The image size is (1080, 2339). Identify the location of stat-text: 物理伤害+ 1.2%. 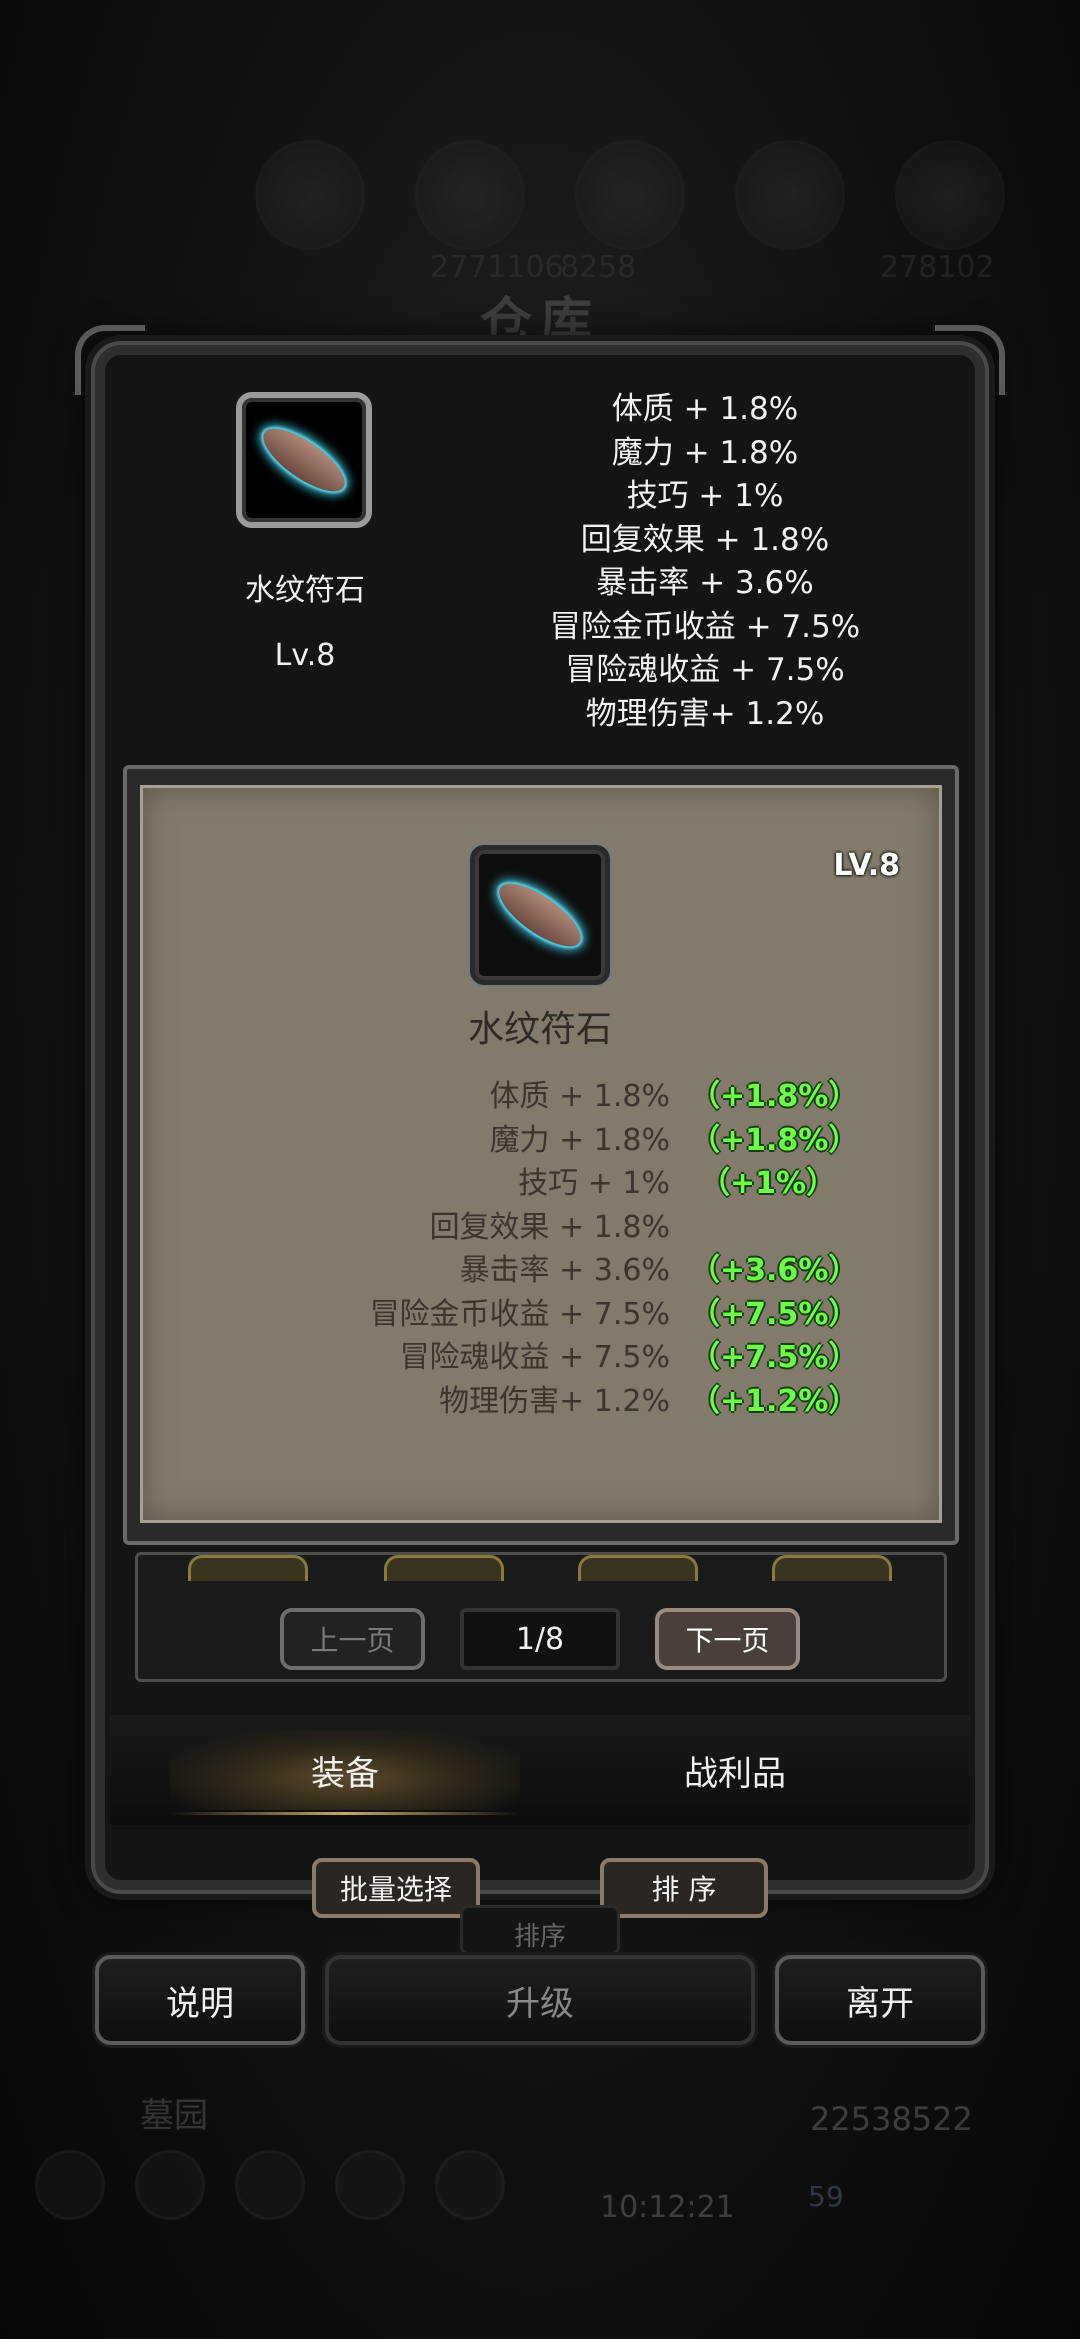
(554, 1401).